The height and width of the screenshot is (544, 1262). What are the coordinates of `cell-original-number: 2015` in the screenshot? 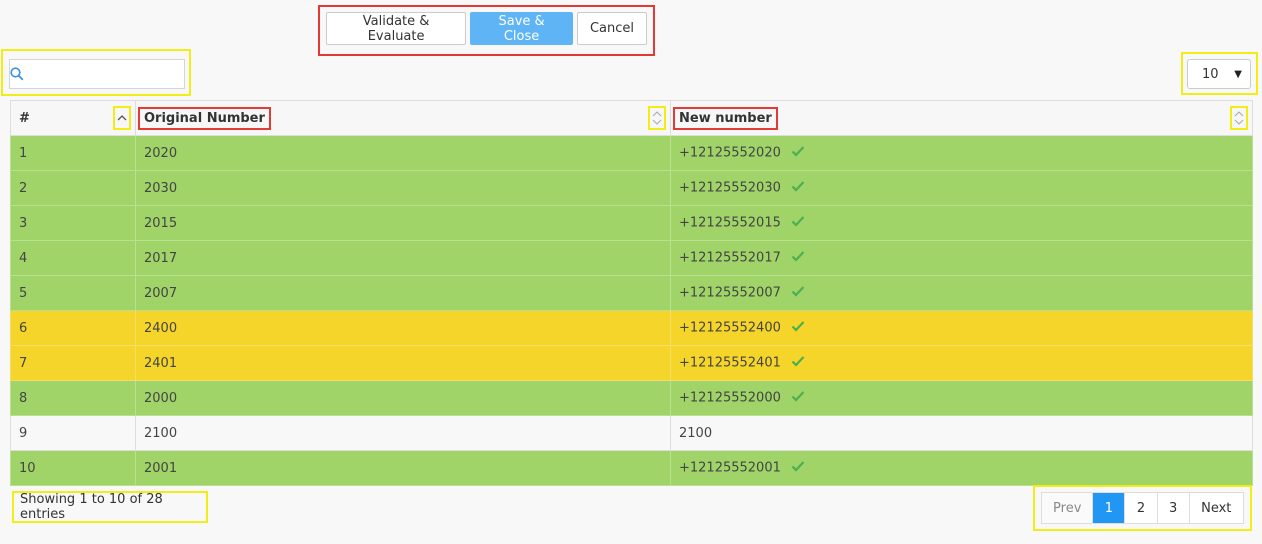 It's located at (403, 223).